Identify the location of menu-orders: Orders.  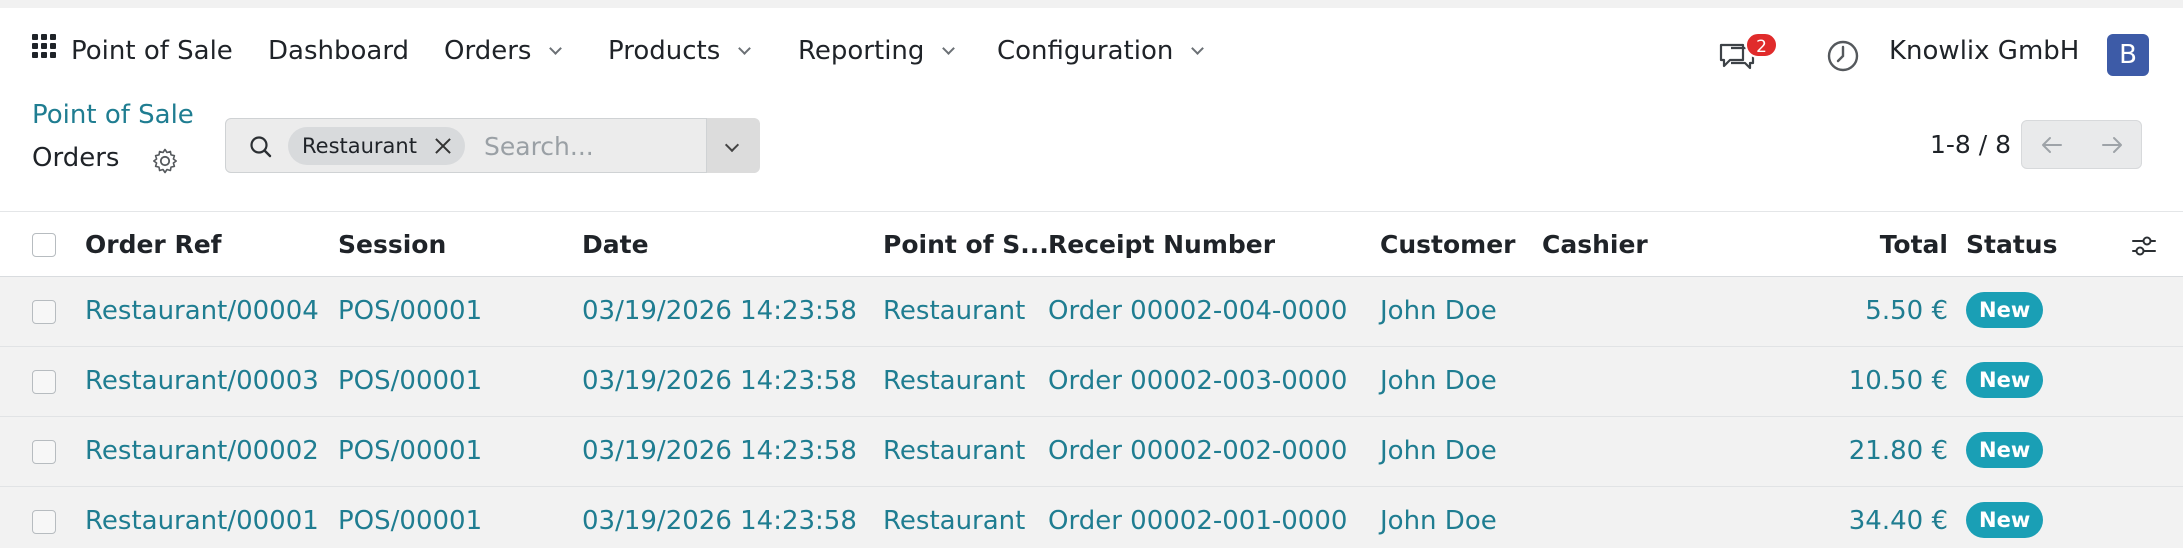
(503, 51).